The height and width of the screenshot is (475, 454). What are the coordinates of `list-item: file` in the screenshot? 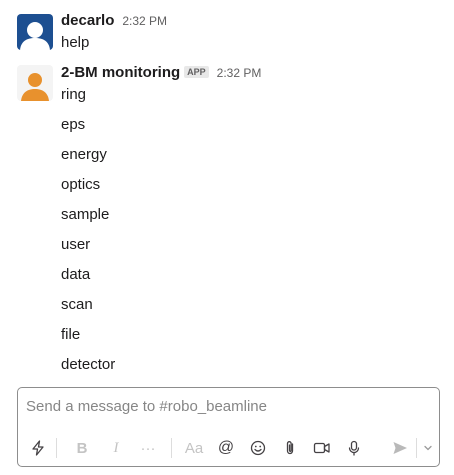 It's located at (71, 334).